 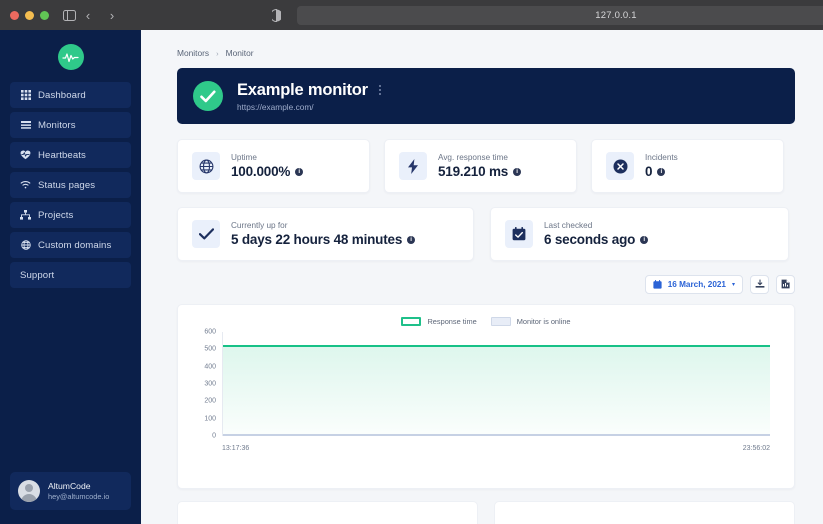 I want to click on legend-item-monitor-online: Monitor is online, so click(x=530, y=321).